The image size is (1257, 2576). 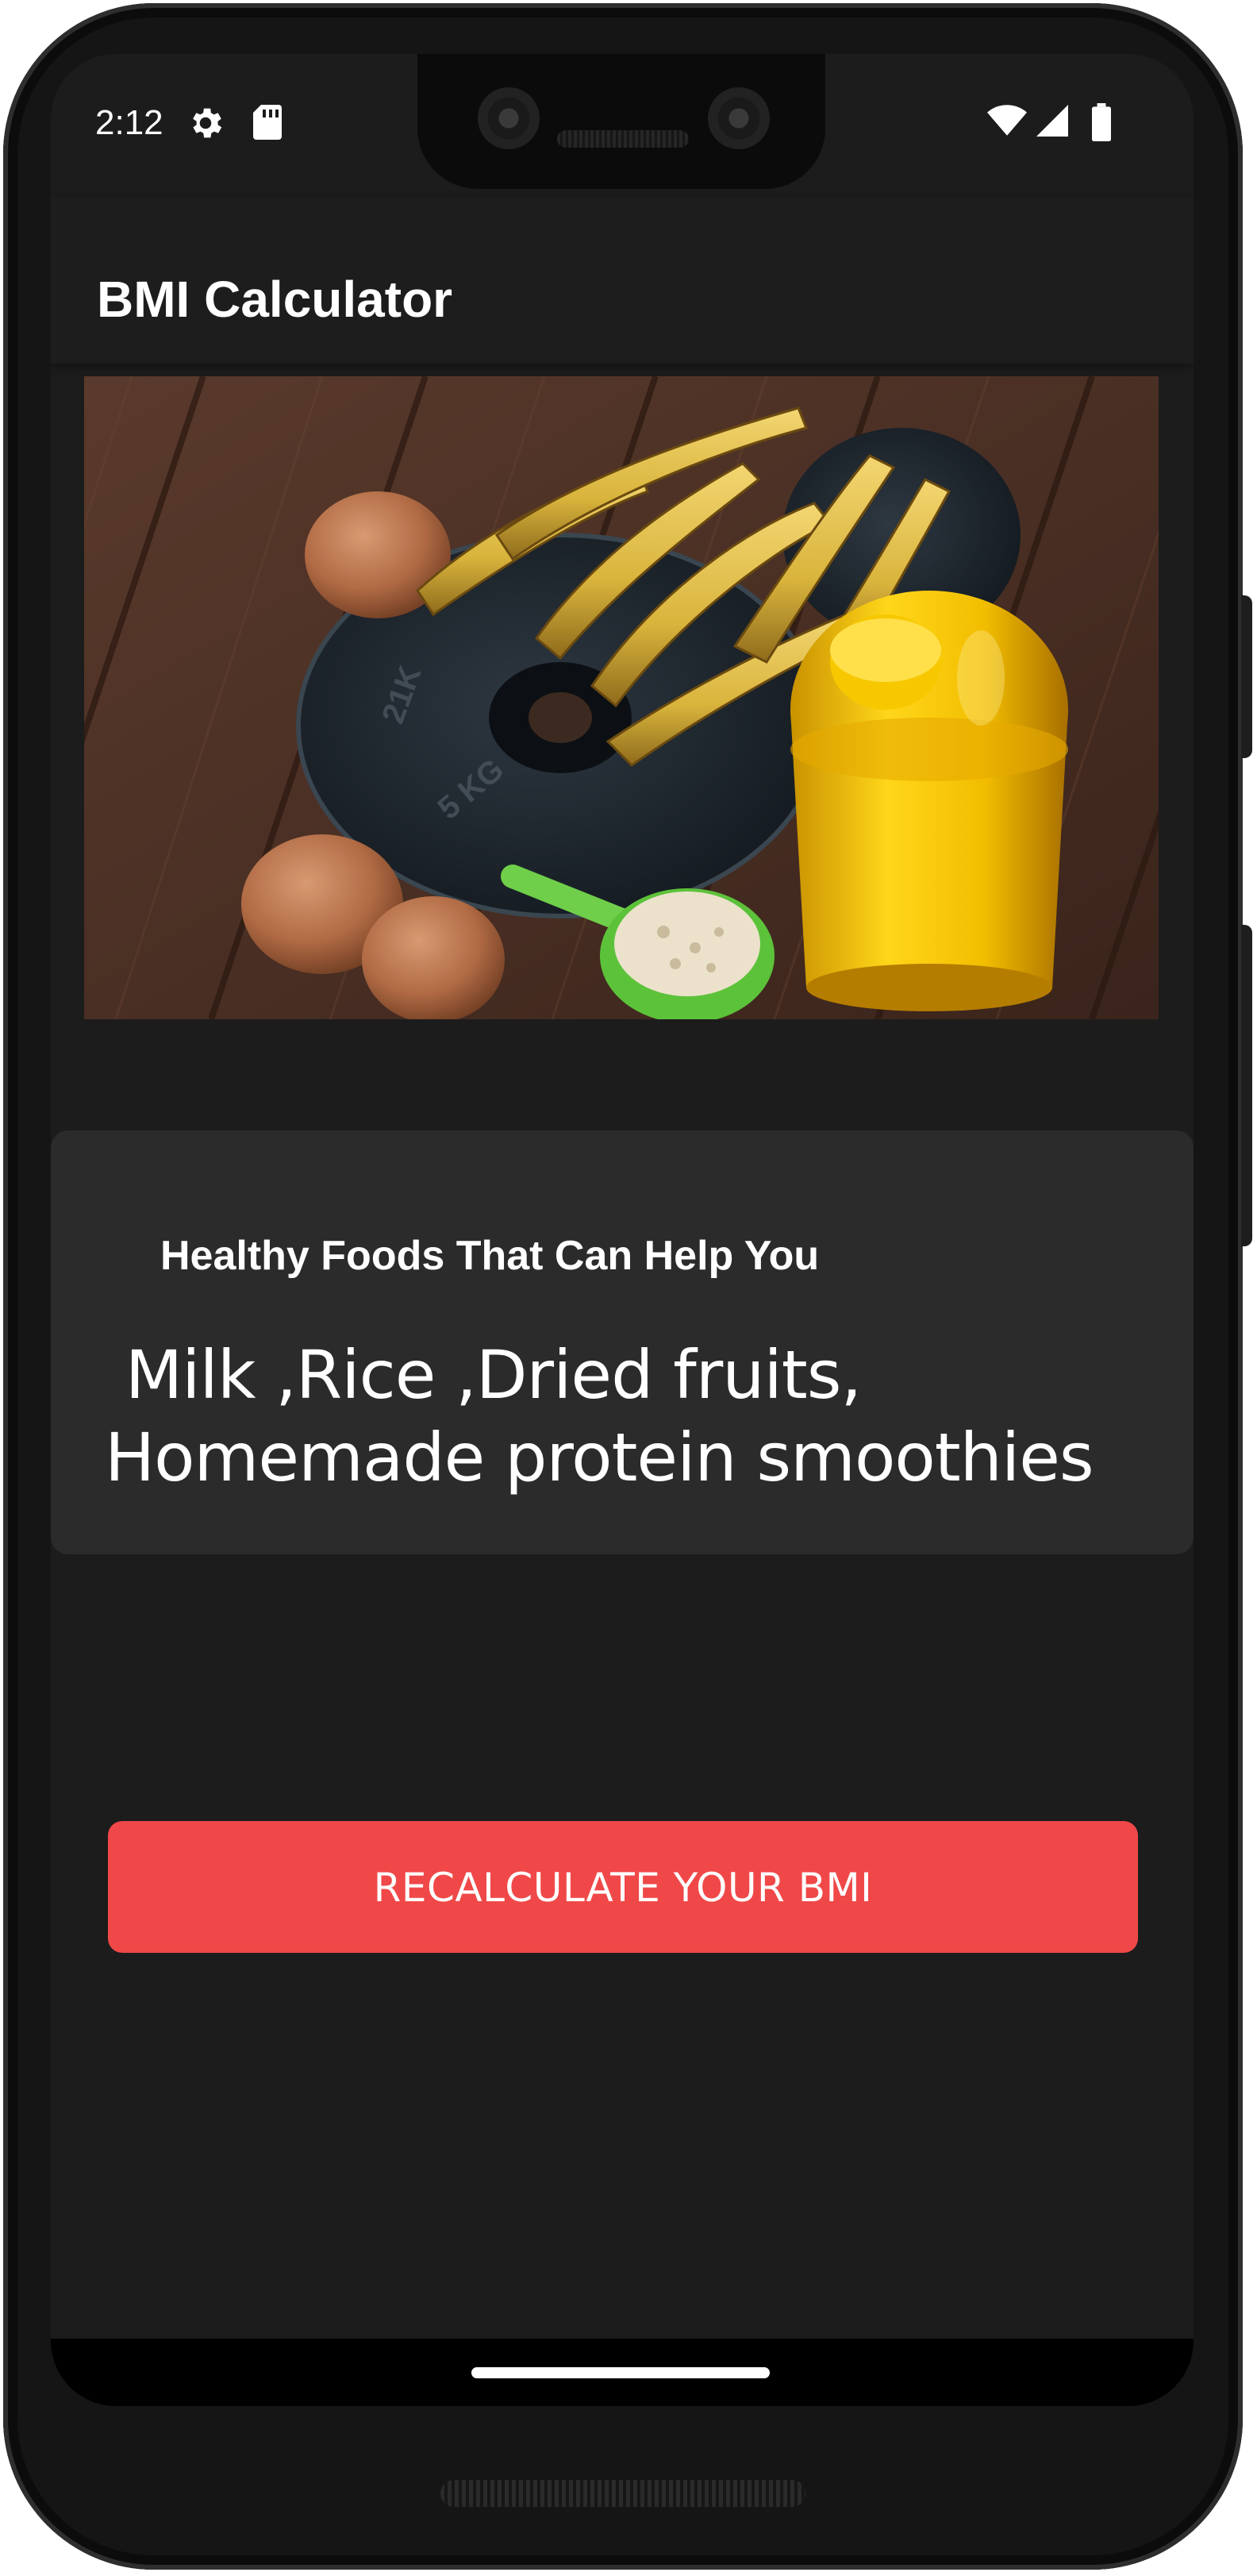 What do you see at coordinates (490, 1256) in the screenshot?
I see `card-heading: Healthy Foods That Can Help You` at bounding box center [490, 1256].